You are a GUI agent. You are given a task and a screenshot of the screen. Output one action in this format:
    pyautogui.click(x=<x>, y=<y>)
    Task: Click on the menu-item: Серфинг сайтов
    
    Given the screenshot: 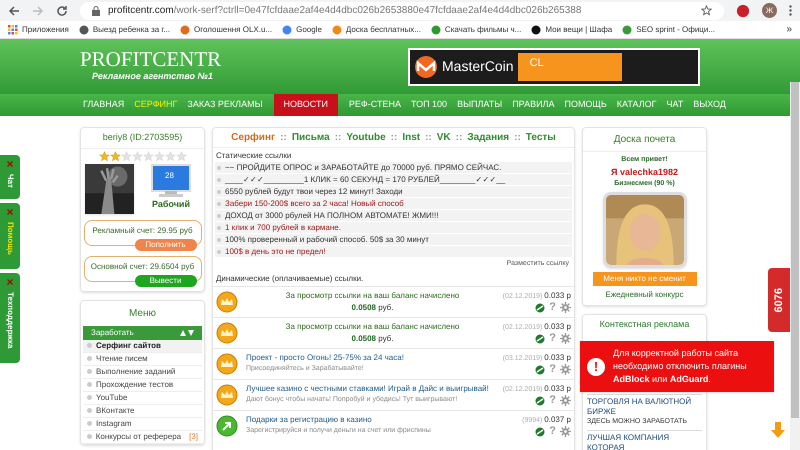 What is the action you would take?
    pyautogui.click(x=142, y=346)
    